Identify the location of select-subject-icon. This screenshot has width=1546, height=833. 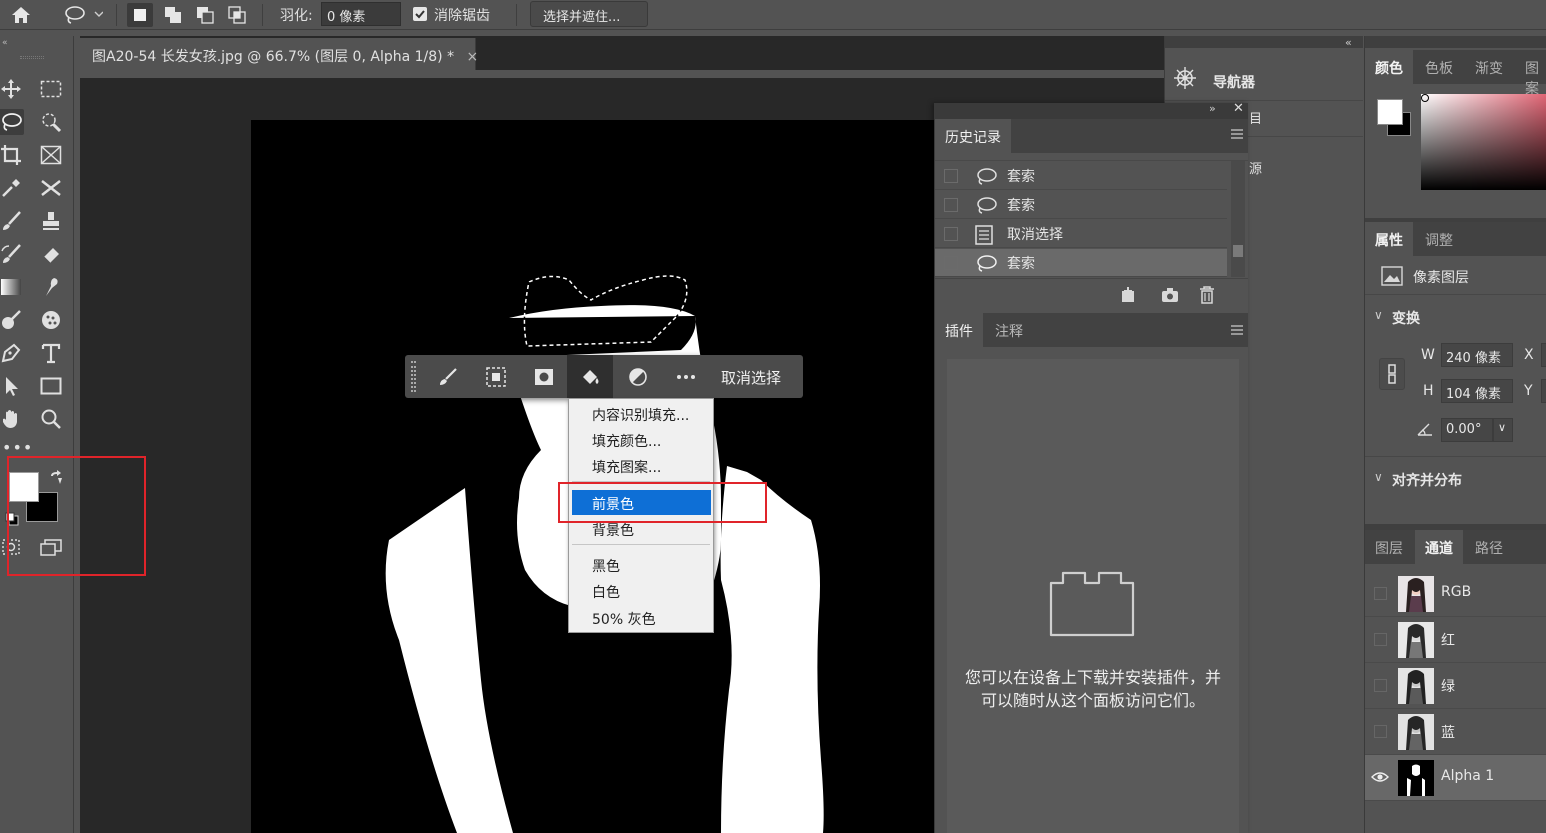
(496, 376).